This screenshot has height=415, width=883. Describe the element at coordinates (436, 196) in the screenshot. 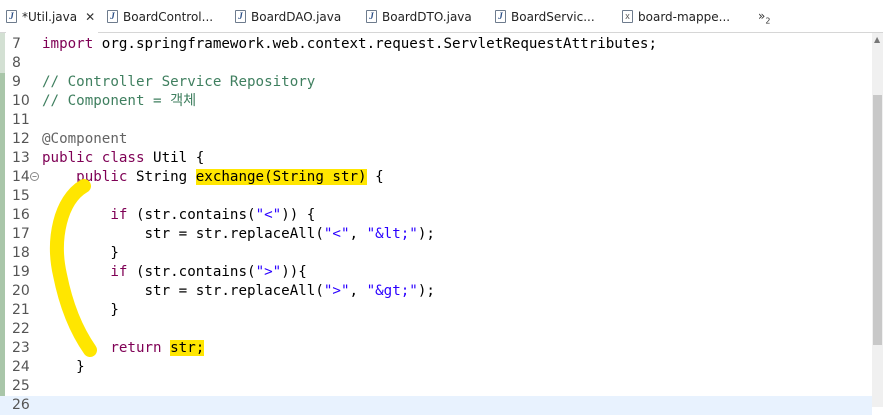

I see `code-line: 15` at that location.